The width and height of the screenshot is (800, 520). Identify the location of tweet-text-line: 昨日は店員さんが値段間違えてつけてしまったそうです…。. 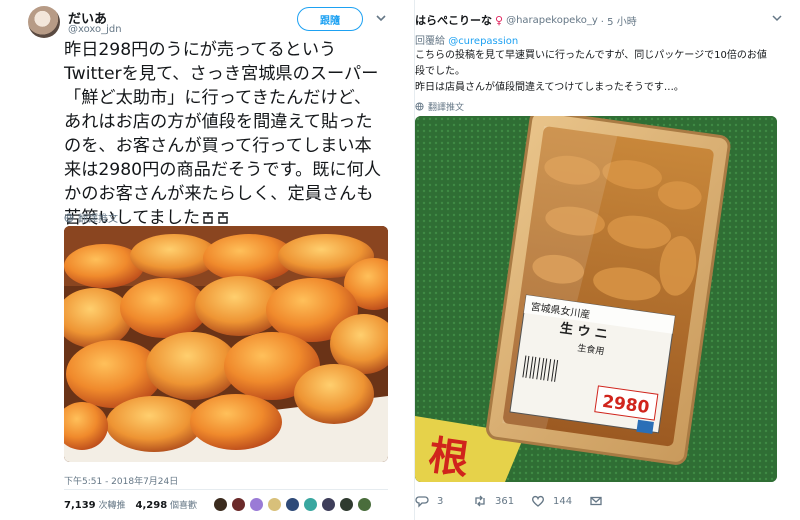
(549, 87).